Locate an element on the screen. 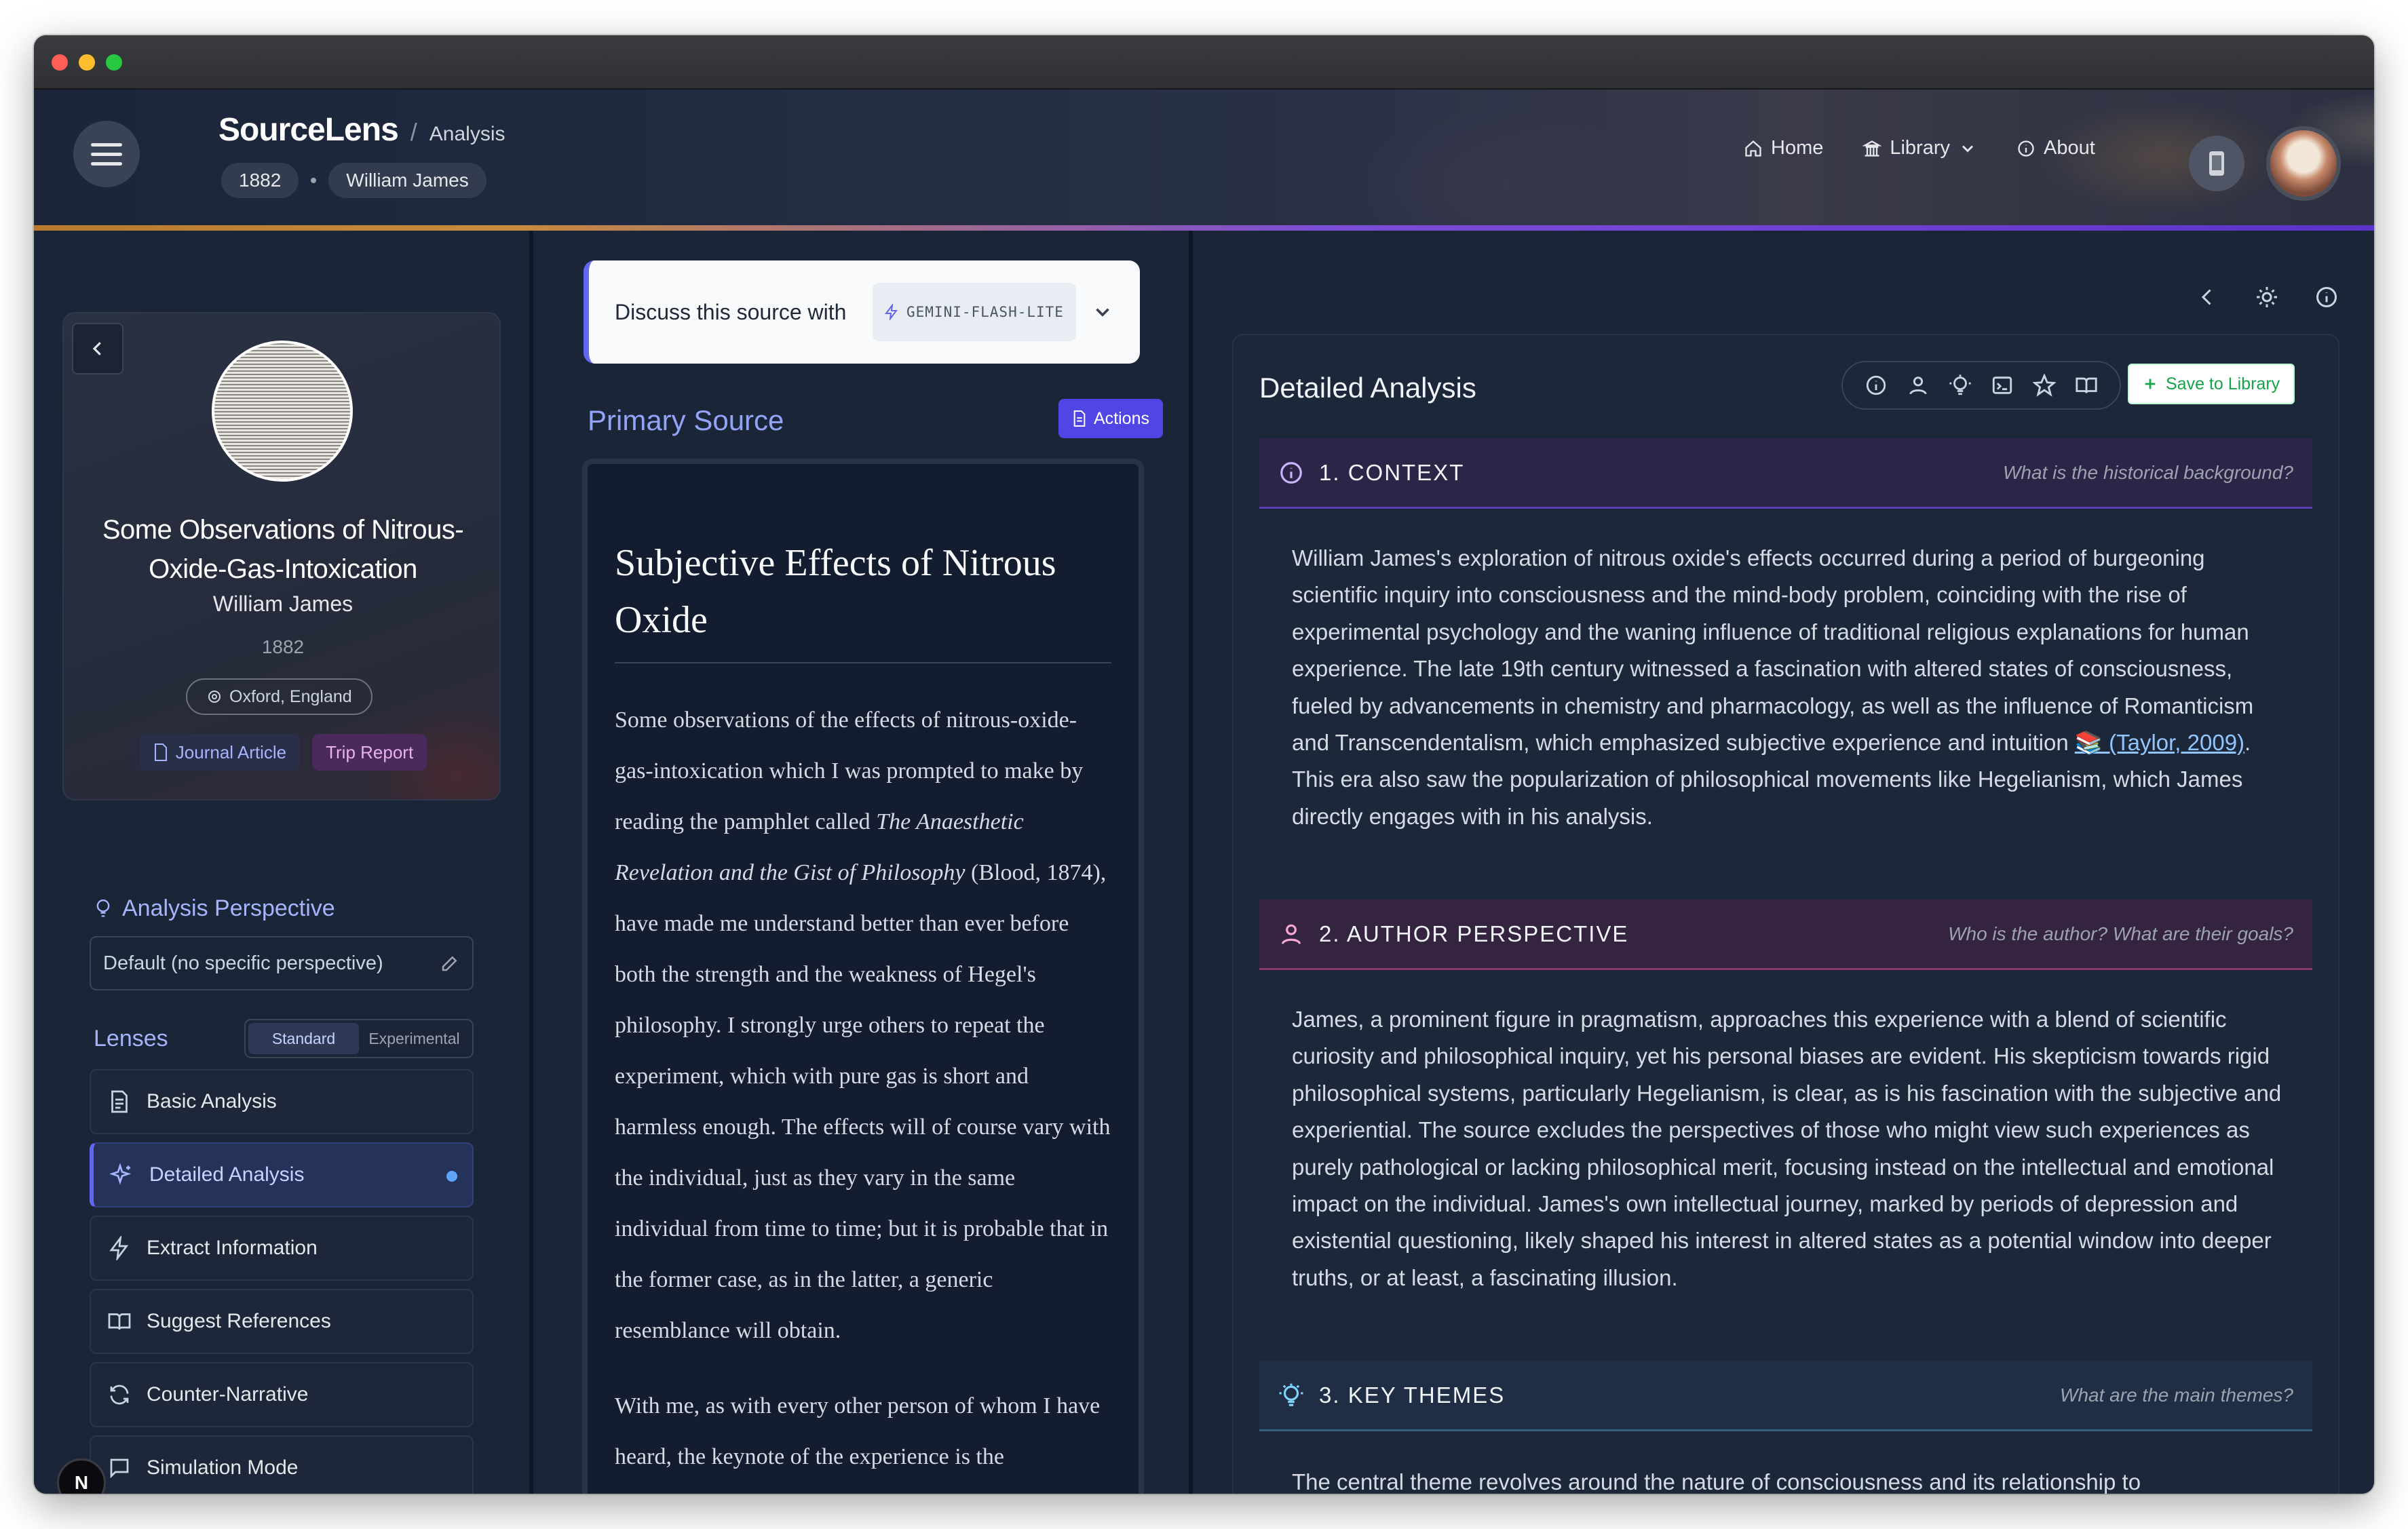 This screenshot has height=1529, width=2408. user-avatar is located at coordinates (2303, 163).